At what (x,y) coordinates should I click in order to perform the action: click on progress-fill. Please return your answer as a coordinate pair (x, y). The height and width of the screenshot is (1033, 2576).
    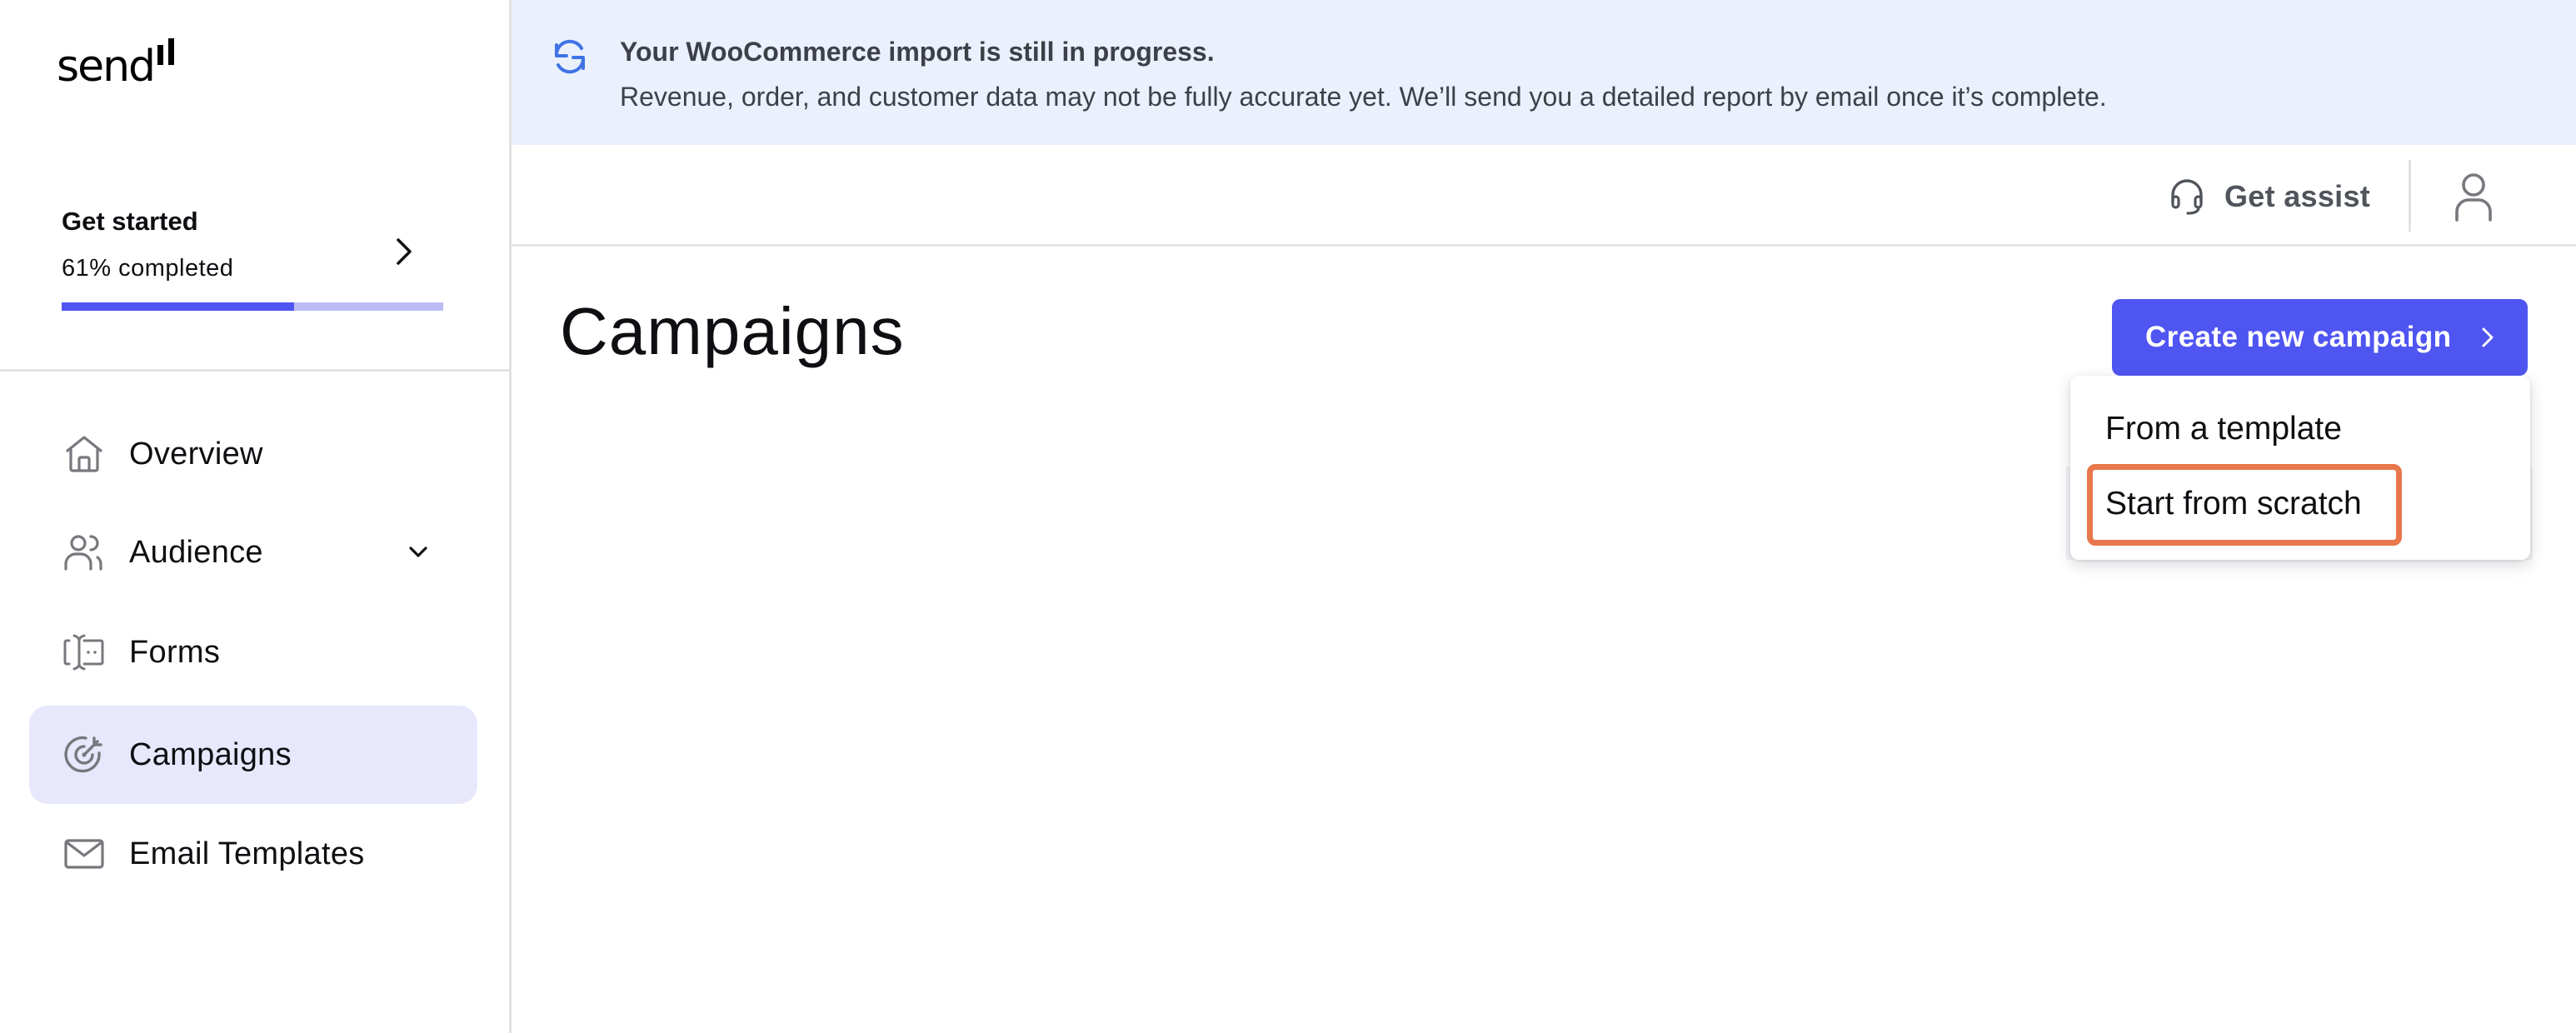
    Looking at the image, I should click on (178, 306).